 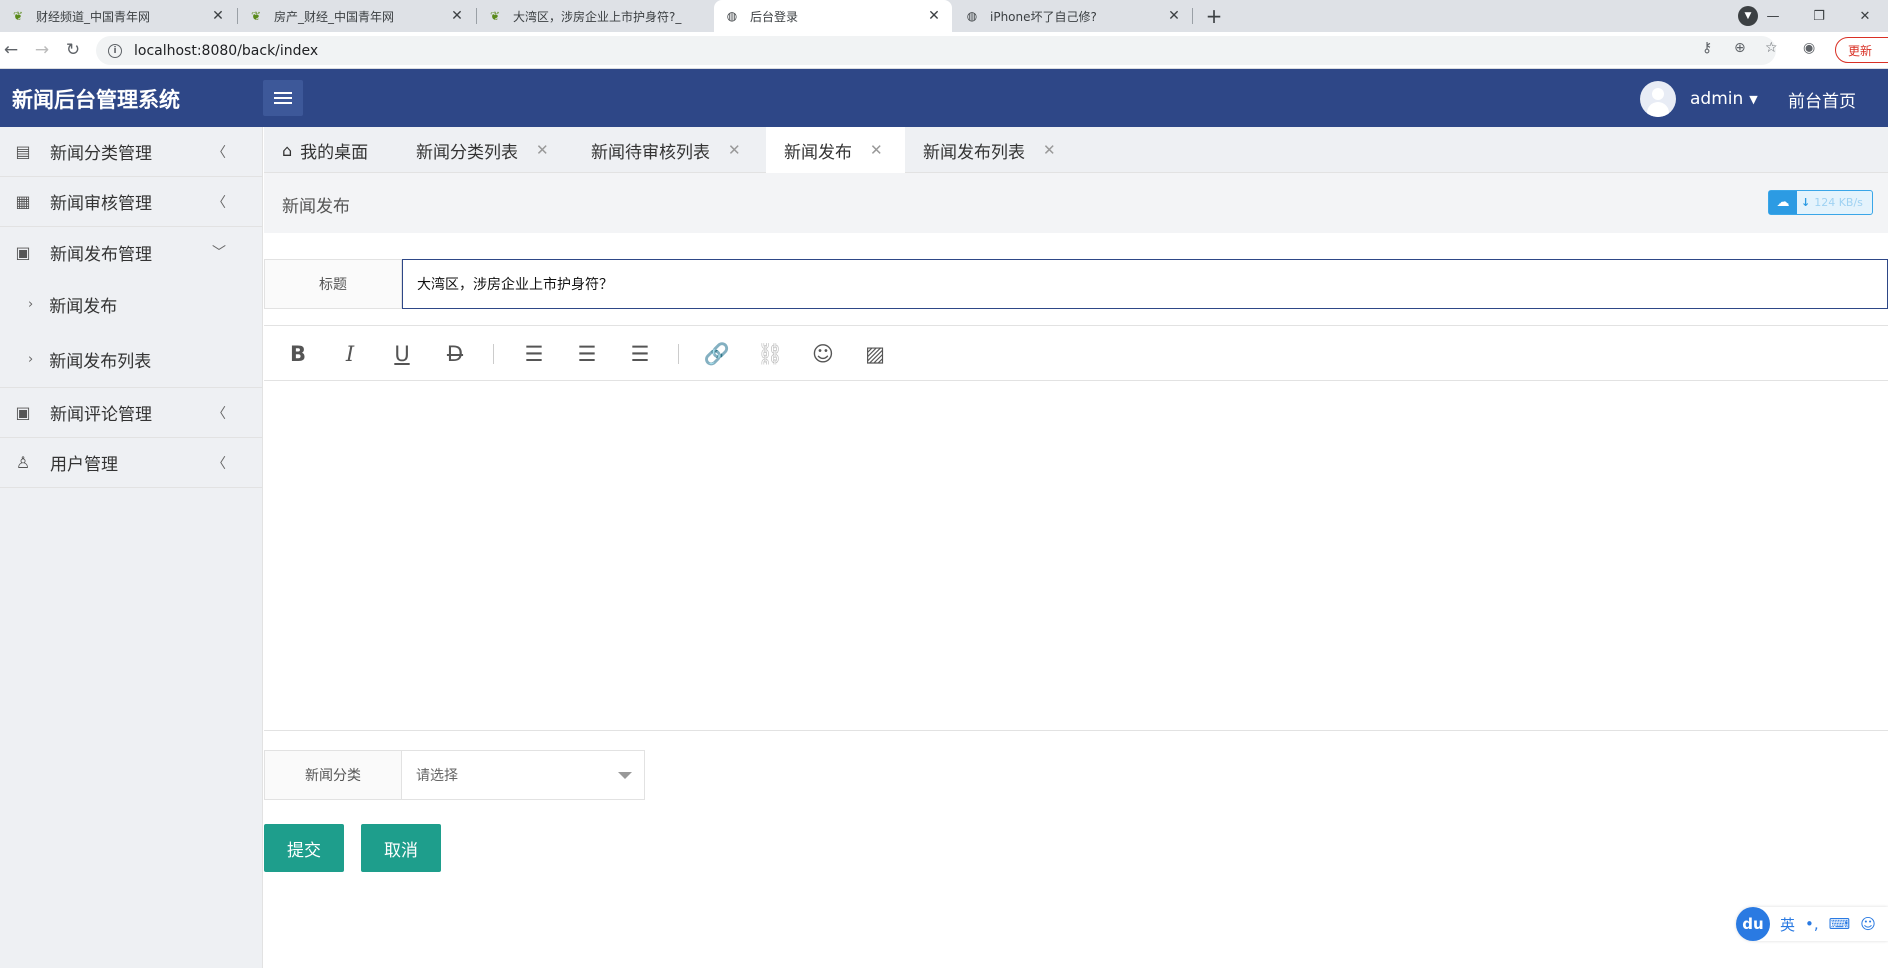 What do you see at coordinates (356, 16) in the screenshot?
I see `browser-tab: ❦ 房产_财经_中国青年网 ✕` at bounding box center [356, 16].